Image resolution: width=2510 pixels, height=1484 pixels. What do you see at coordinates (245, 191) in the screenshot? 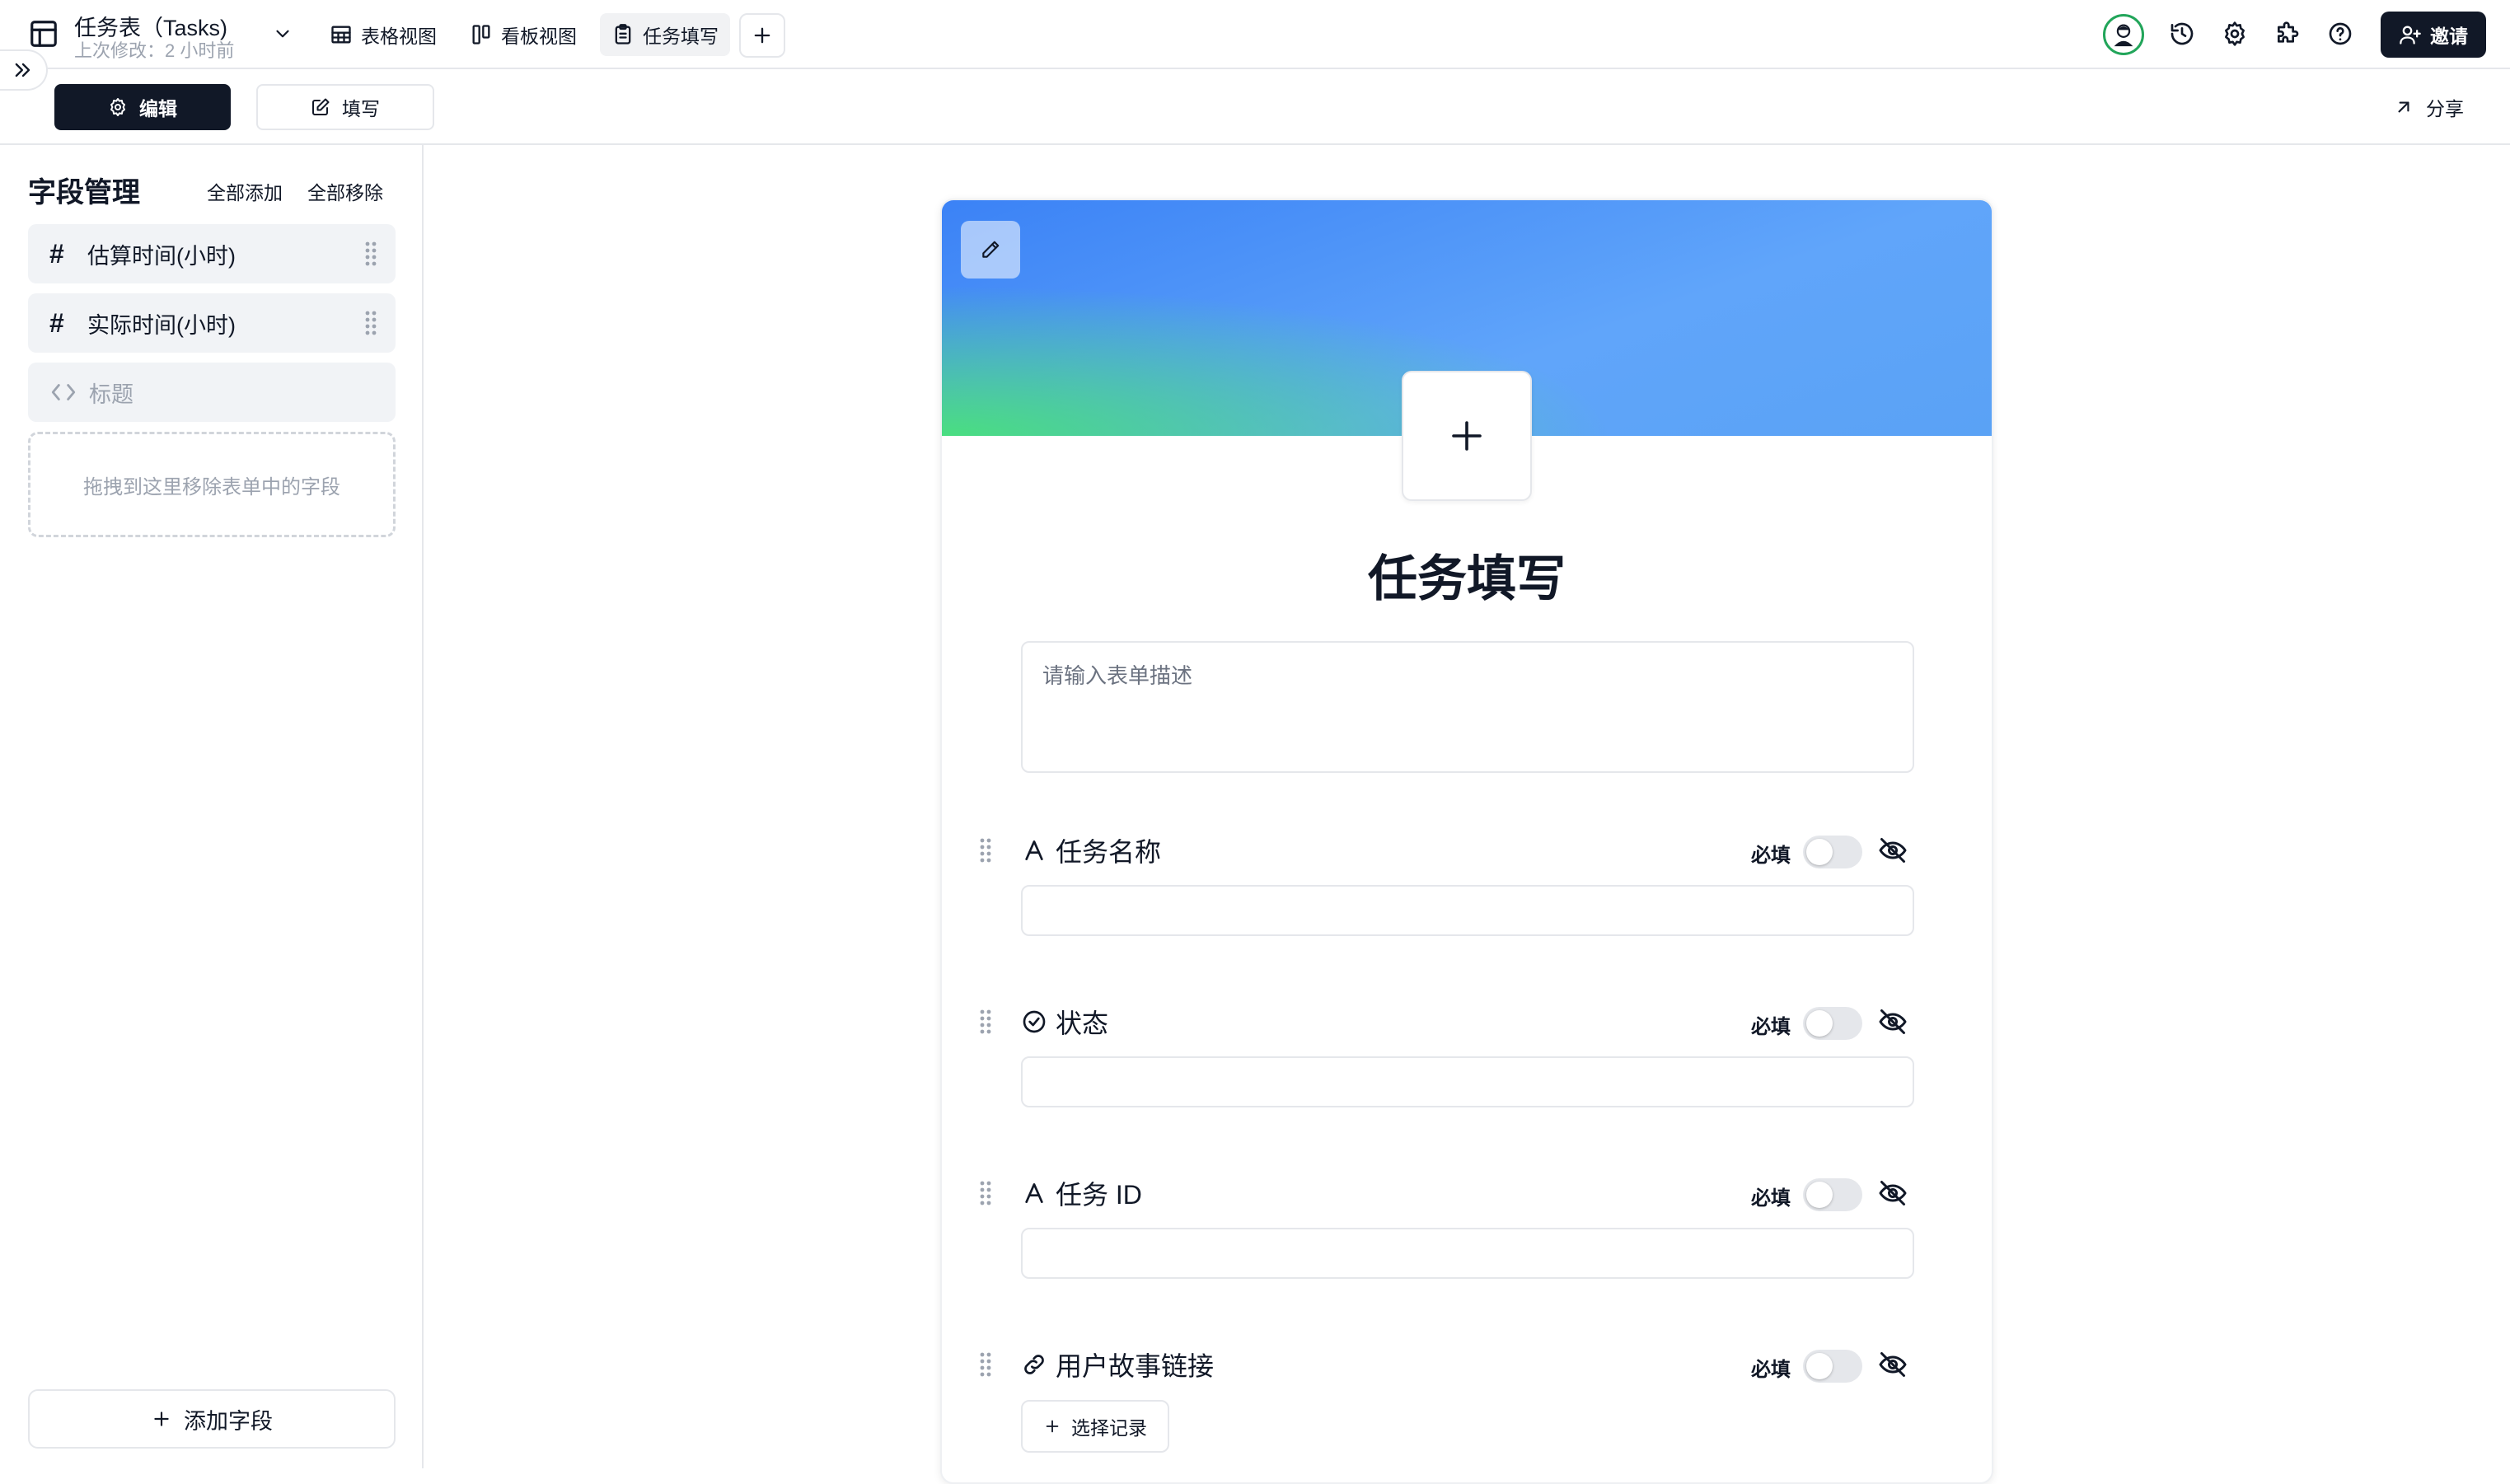
I see `add-all-fields-button: 全部添加` at bounding box center [245, 191].